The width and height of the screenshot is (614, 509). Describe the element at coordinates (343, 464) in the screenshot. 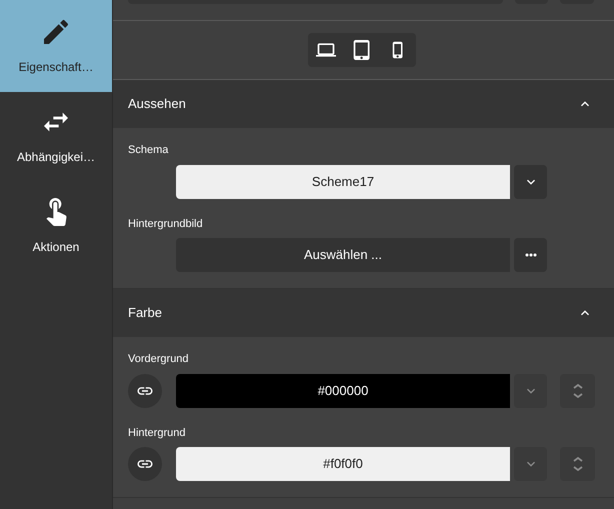

I see `color-field: #f0f0f0` at that location.